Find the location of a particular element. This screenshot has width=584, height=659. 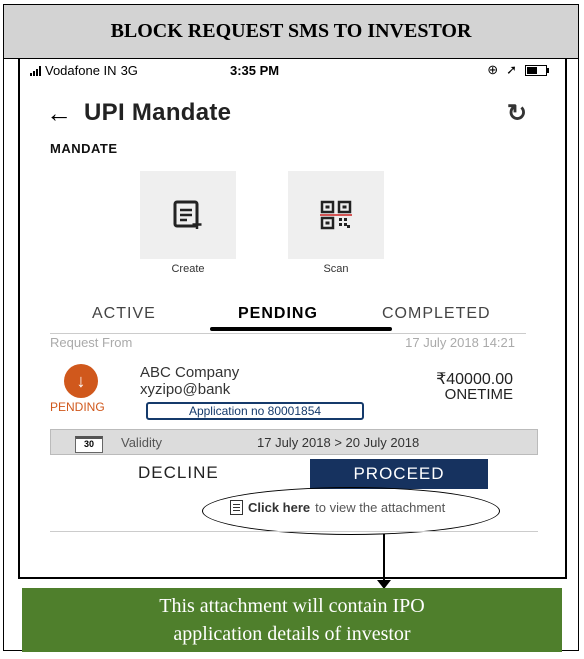

mandate-tabs: ACTIVE PENDING COMPLETED is located at coordinates (288, 319).